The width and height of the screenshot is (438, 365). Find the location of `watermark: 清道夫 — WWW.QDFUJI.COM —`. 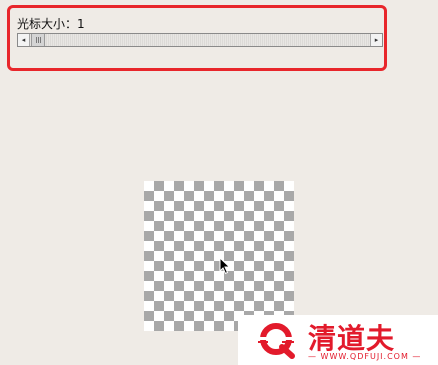

watermark: 清道夫 — WWW.QDFUJI.COM — is located at coordinates (338, 340).